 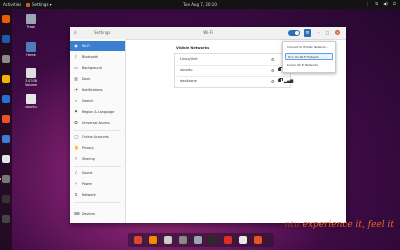 I want to click on brand-prefix: ntu, so click(x=292, y=225).